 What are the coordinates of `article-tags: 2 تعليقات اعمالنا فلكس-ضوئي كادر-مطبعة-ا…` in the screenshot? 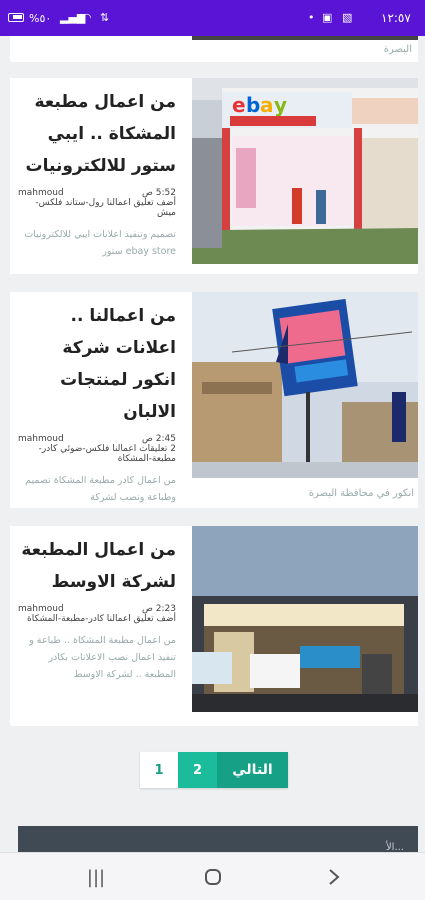 It's located at (107, 454).